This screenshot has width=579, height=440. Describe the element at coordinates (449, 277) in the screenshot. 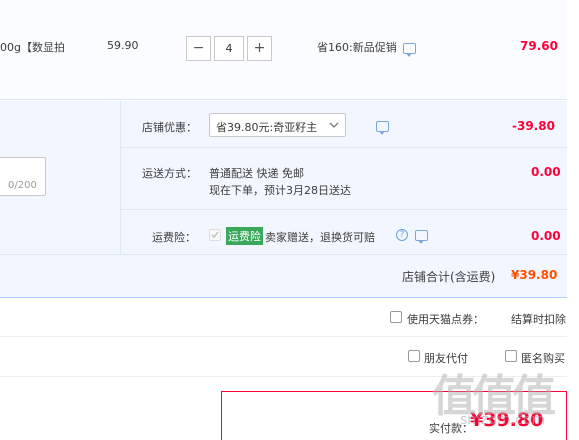

I see `shop-total-label: 店铺合计(含运费)` at that location.